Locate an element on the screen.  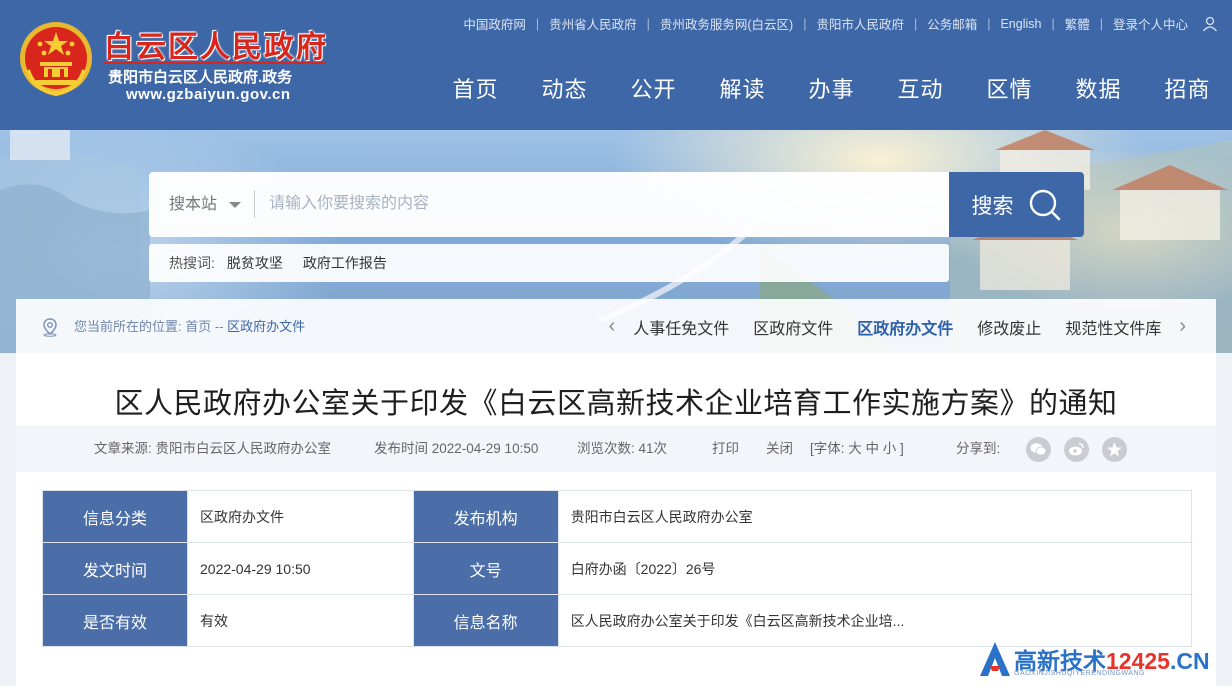
table-row: 发文时间 2022-04-29 10:50 文号 白府办函〔2022〕26号 is located at coordinates (617, 568).